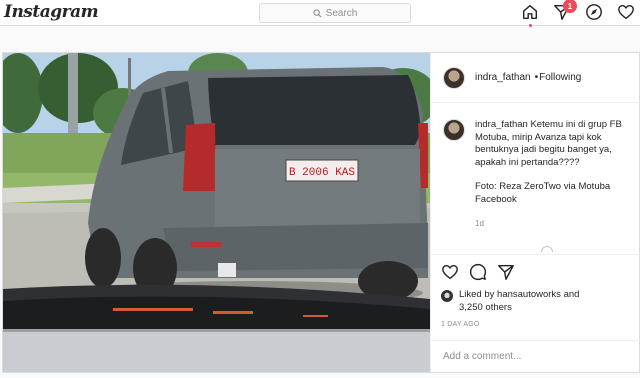 The height and width of the screenshot is (378, 640). I want to click on post-timestamp: 1 DAY AGO, so click(460, 324).